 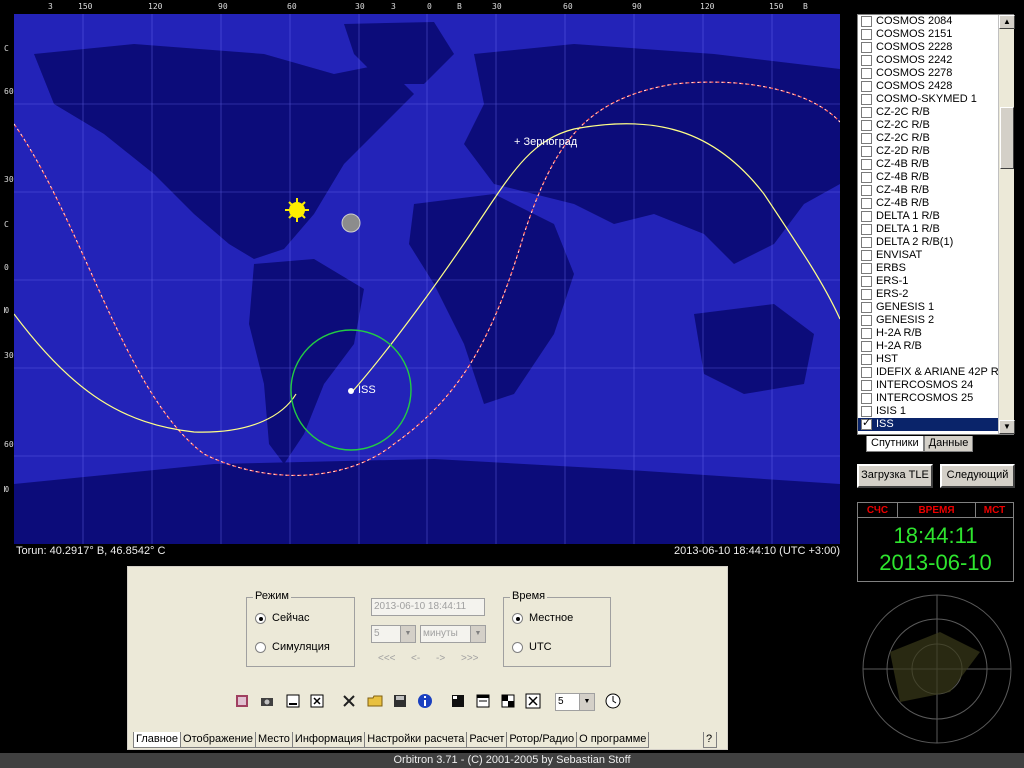 I want to click on satellite-item: CZ-2D R/B, so click(x=935, y=151).